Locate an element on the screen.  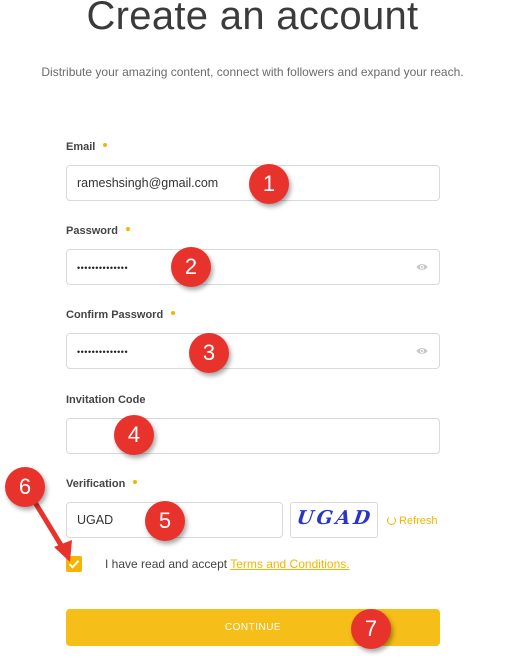
terms-prefix: I have read and accept is located at coordinates (168, 564).